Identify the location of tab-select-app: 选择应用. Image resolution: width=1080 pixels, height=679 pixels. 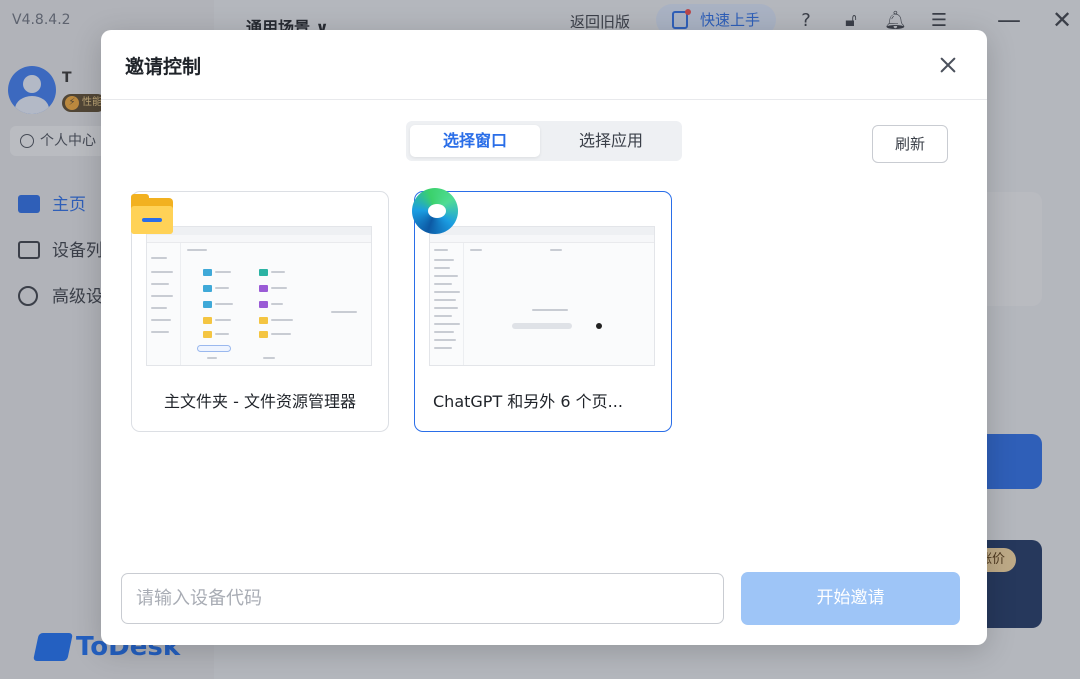
(611, 141).